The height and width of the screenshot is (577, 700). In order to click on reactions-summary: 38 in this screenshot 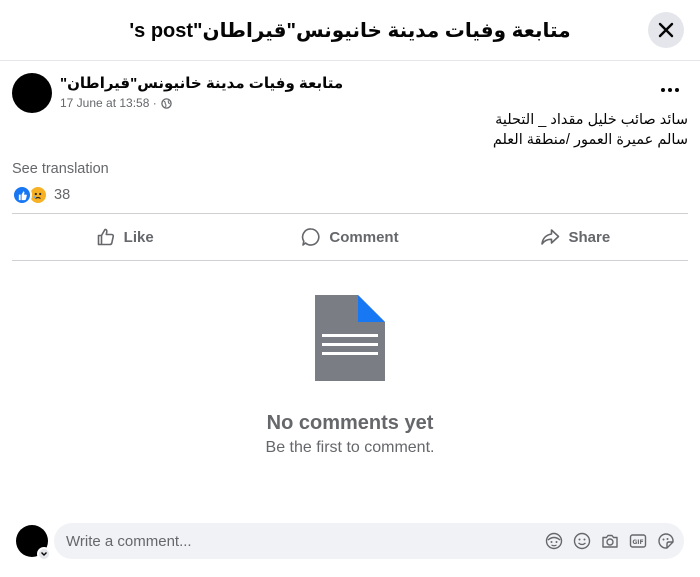, I will do `click(41, 195)`.